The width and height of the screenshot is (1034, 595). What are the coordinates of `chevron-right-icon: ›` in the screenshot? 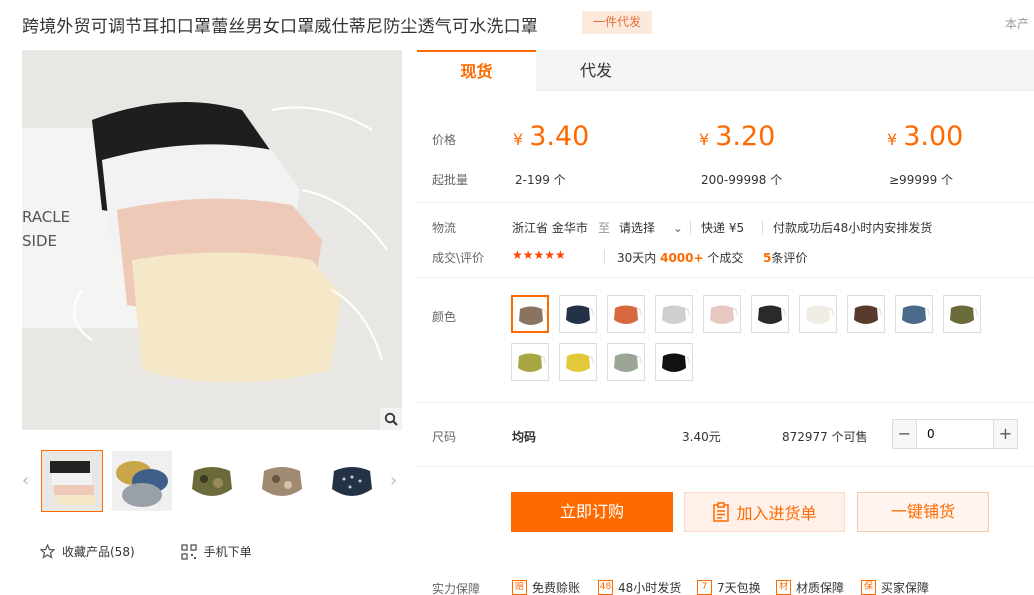 It's located at (393, 480).